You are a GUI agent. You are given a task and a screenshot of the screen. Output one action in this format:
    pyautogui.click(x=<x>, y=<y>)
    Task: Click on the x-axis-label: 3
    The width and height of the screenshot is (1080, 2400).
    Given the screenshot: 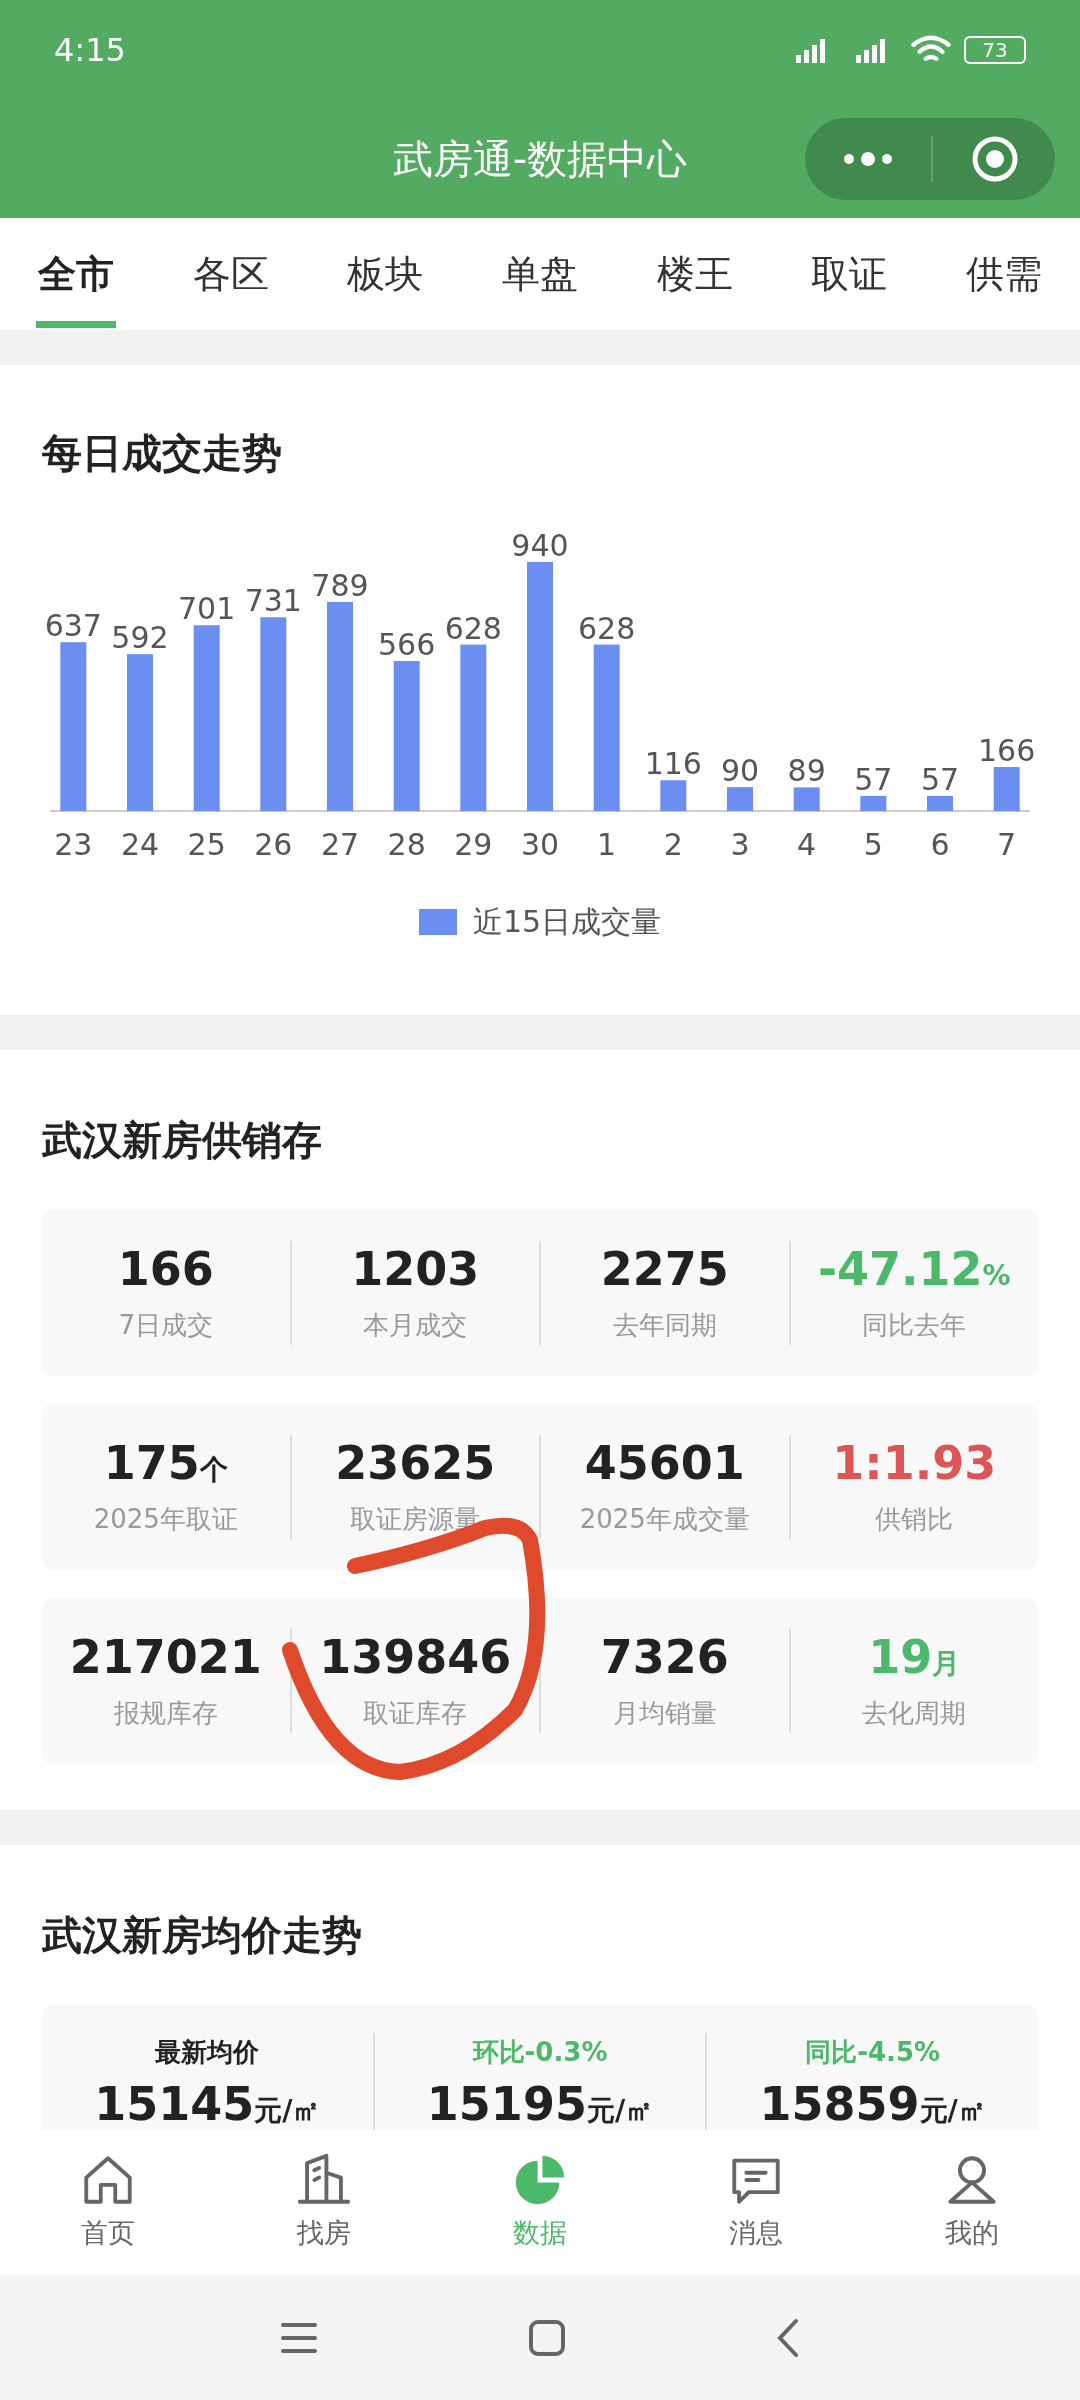 What is the action you would take?
    pyautogui.click(x=740, y=844)
    